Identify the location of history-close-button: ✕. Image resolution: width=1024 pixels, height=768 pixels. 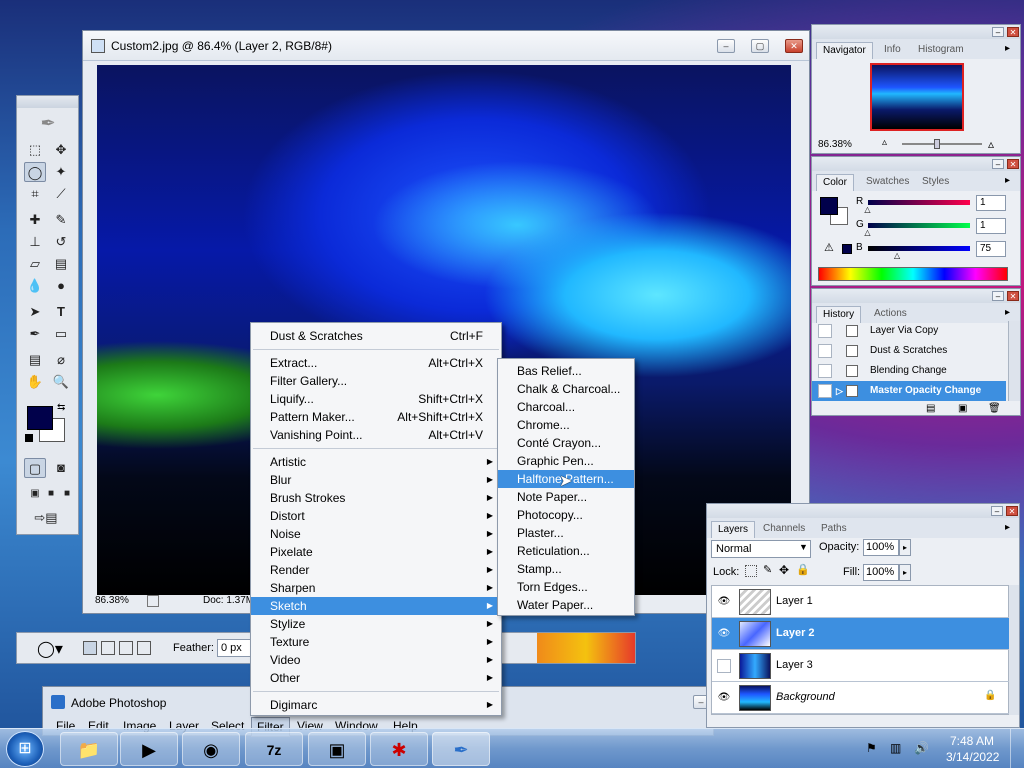
(1013, 296).